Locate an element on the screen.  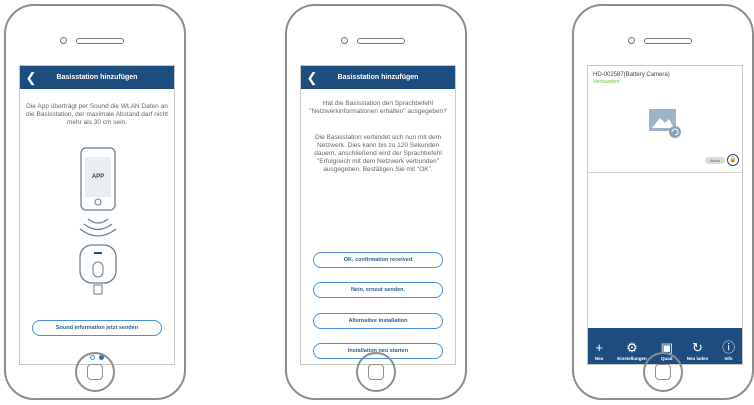
ok-confirm-button: OK, confirmation received is located at coordinates (378, 260).